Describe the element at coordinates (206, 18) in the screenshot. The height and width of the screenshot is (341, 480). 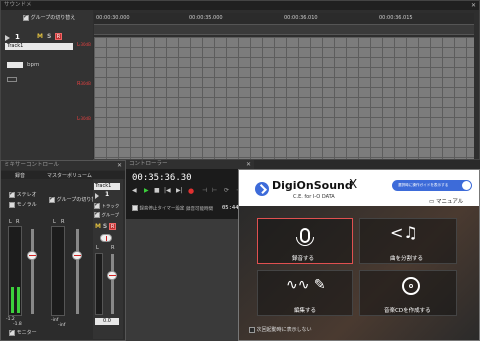
I see `timecode-2: 00:00:35.000` at that location.